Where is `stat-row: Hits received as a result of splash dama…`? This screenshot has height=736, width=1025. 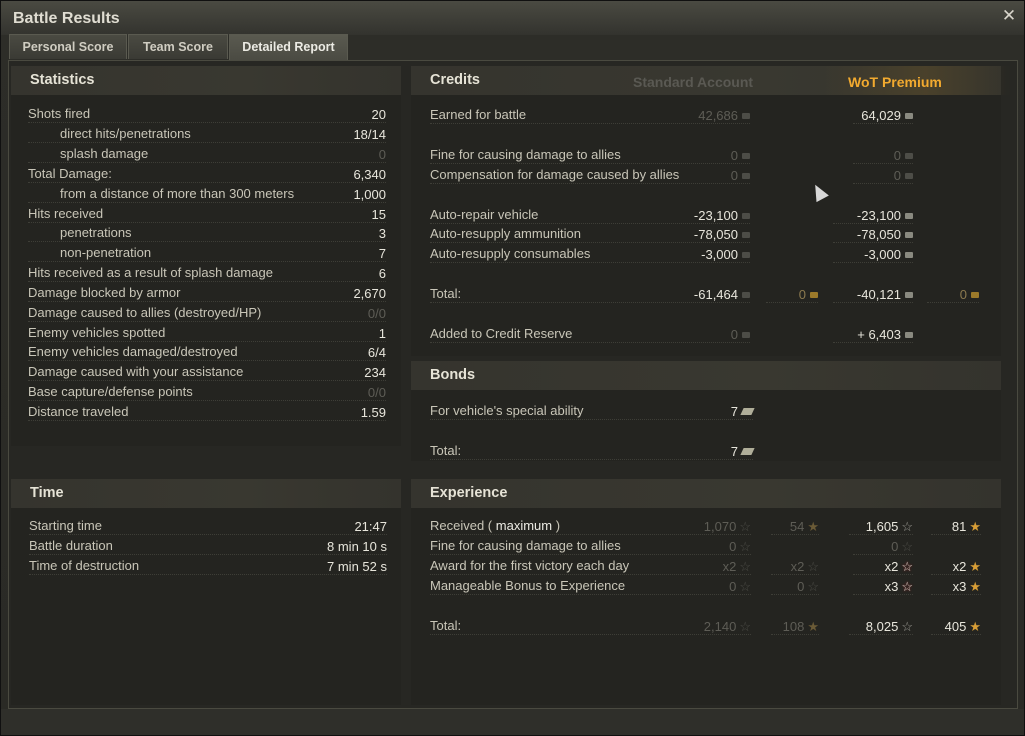
stat-row: Hits received as a result of splash dama… is located at coordinates (207, 272).